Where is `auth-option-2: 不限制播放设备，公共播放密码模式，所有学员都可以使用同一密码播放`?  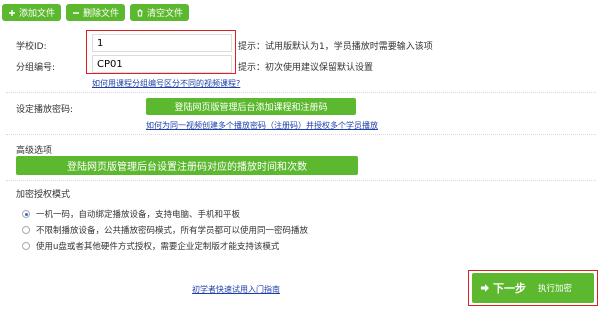 auth-option-2: 不限制播放设备，公共播放密码模式，所有学员都可以使用同一密码播放 is located at coordinates (165, 230).